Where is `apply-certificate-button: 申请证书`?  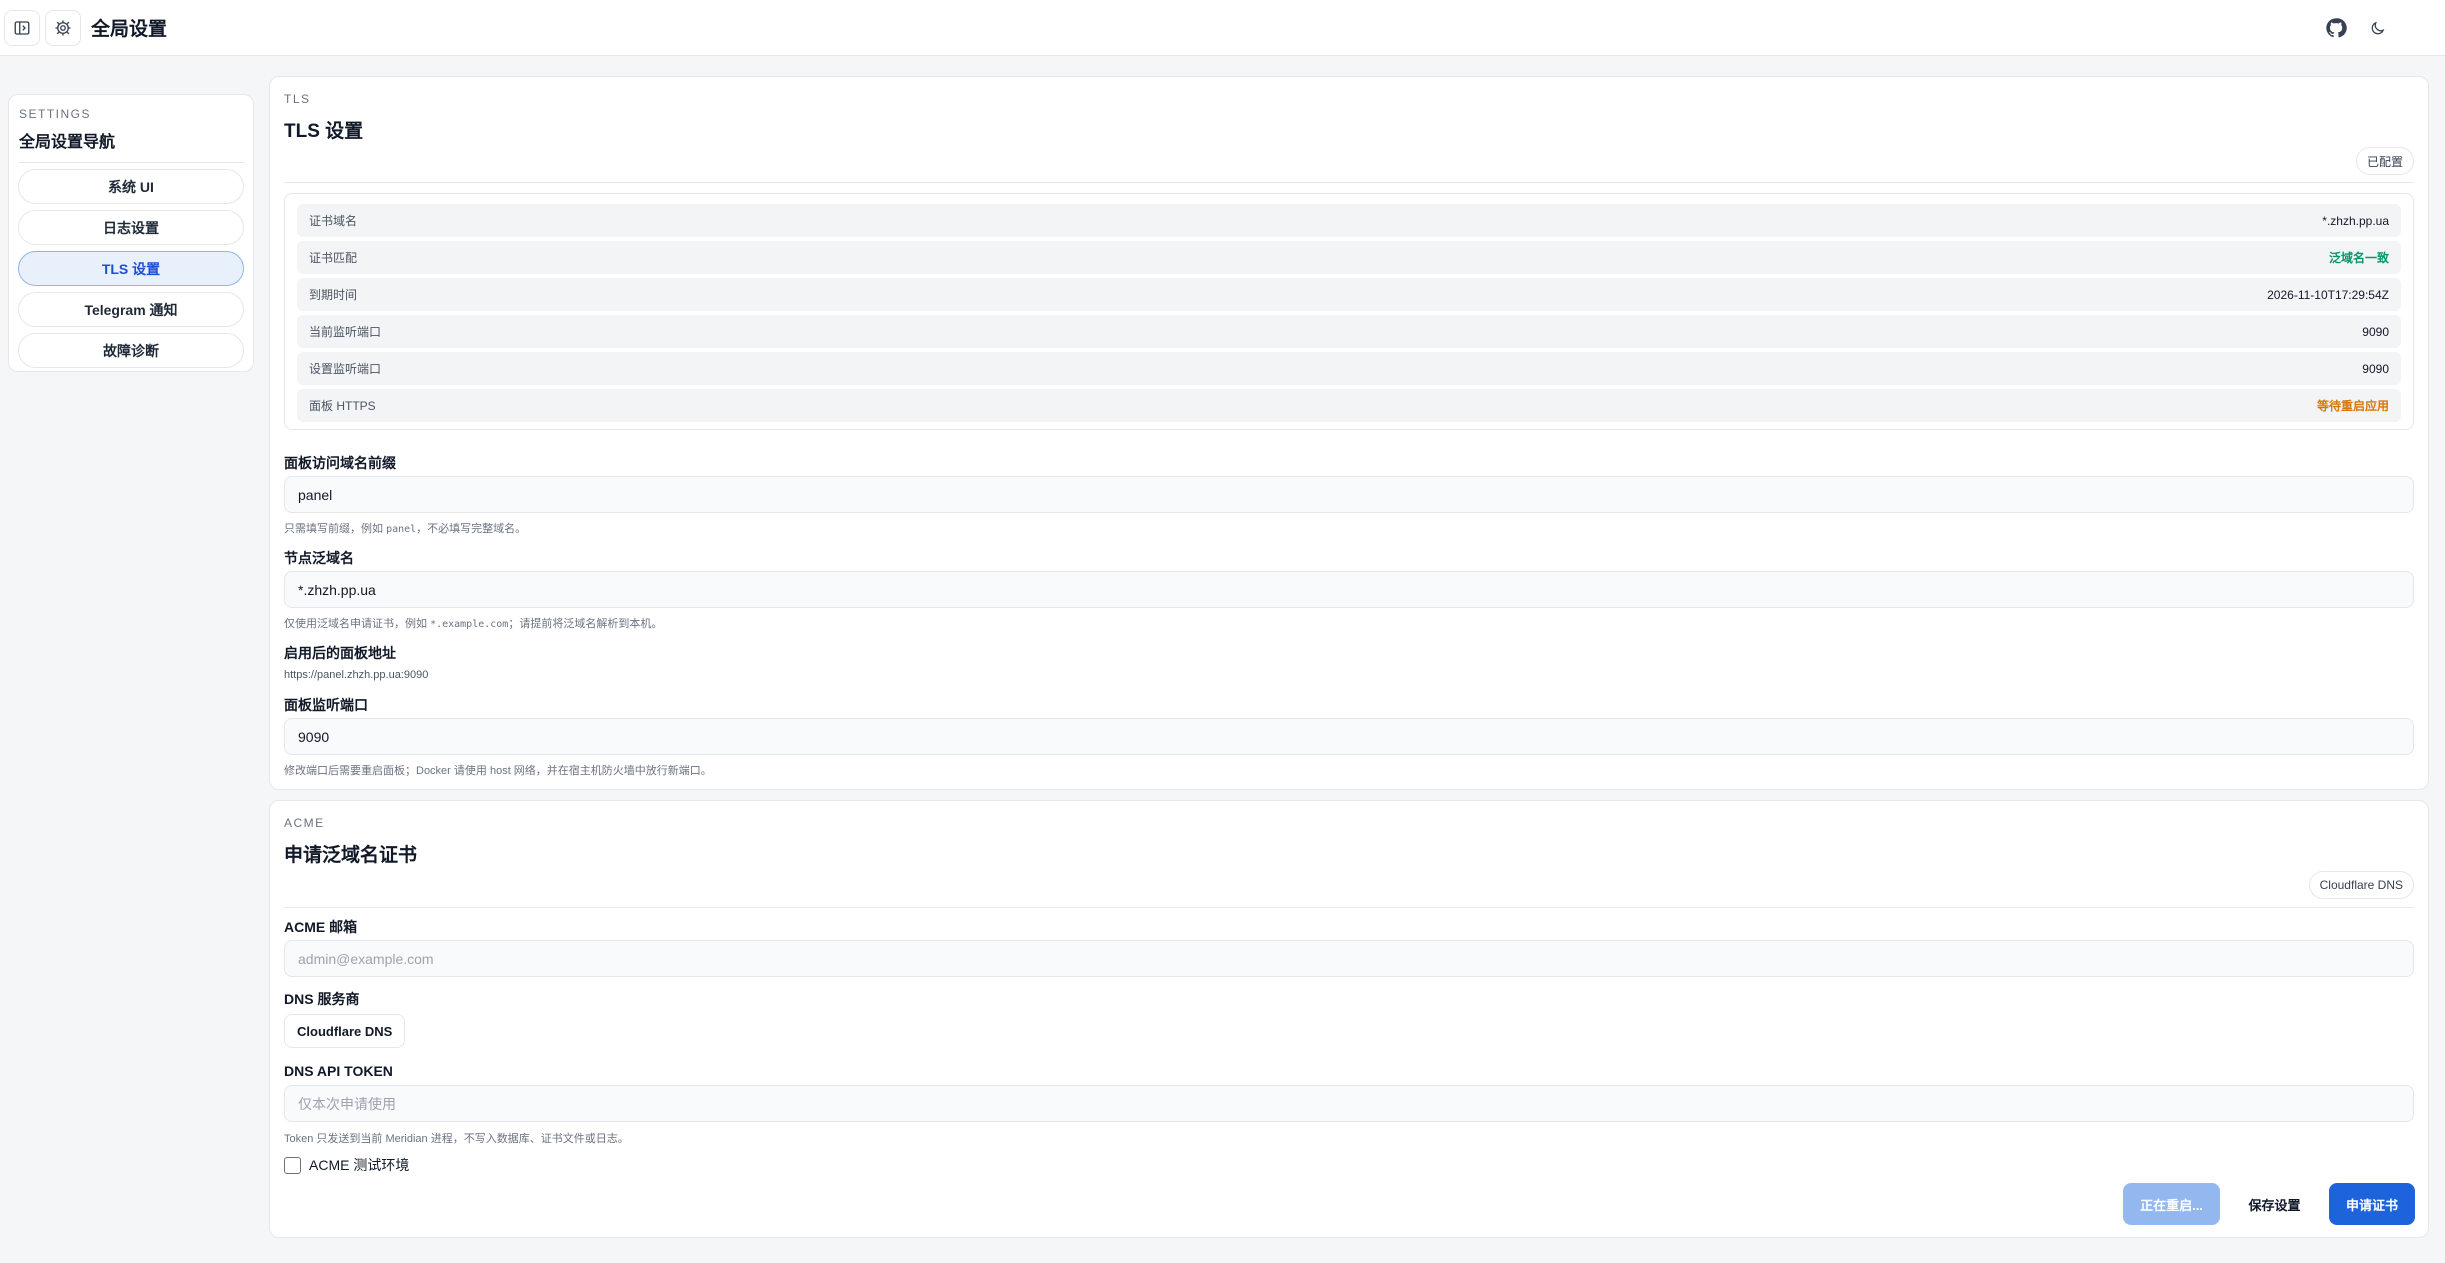
apply-certificate-button: 申请证书 is located at coordinates (2372, 1204).